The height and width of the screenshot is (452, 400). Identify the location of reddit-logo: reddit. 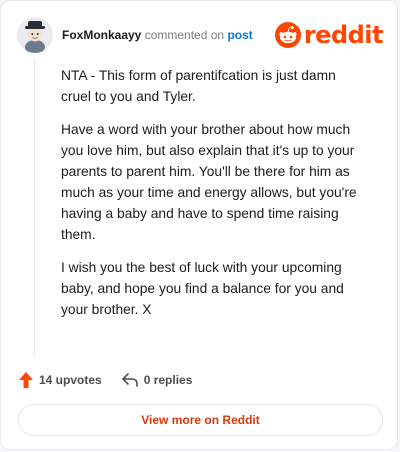
(329, 35).